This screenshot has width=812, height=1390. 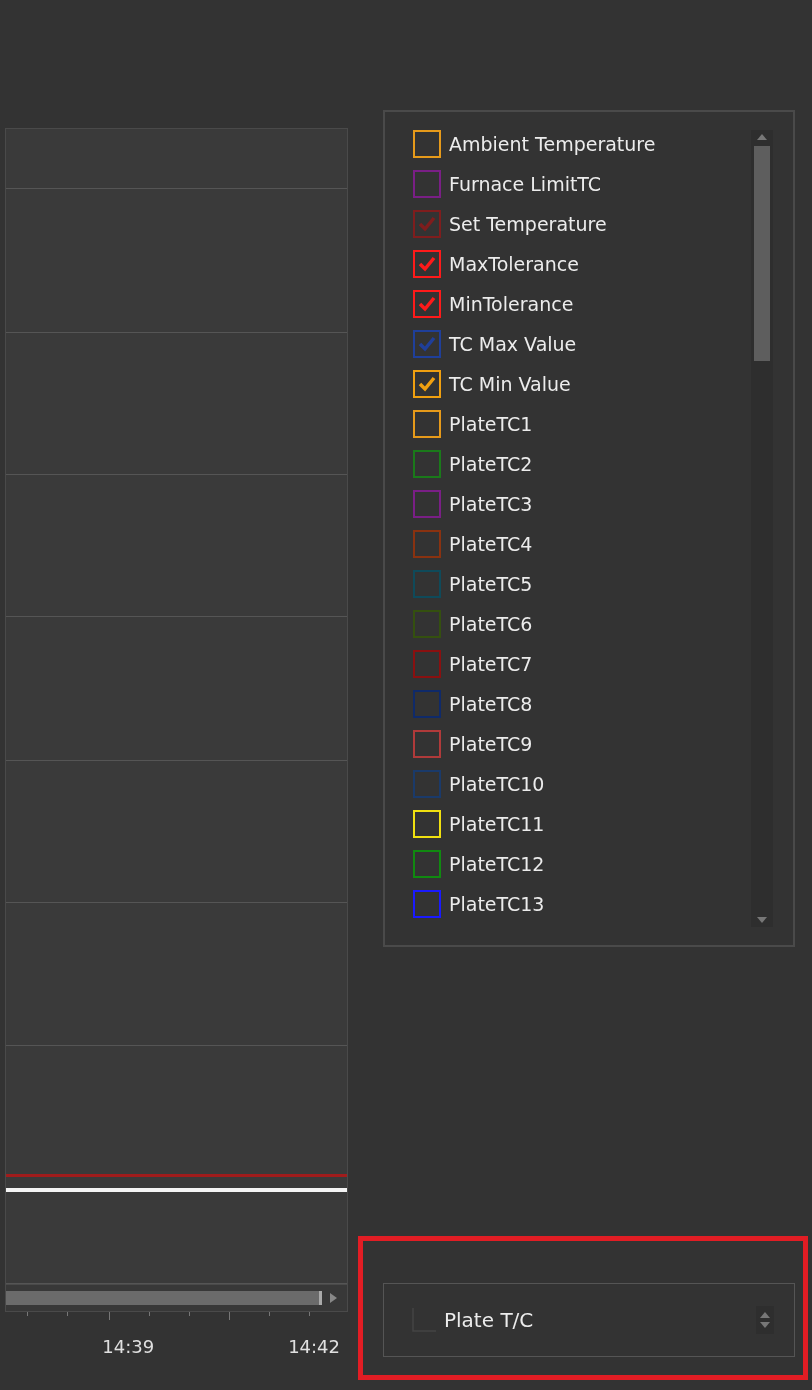 I want to click on spin-buttons, so click(x=765, y=1320).